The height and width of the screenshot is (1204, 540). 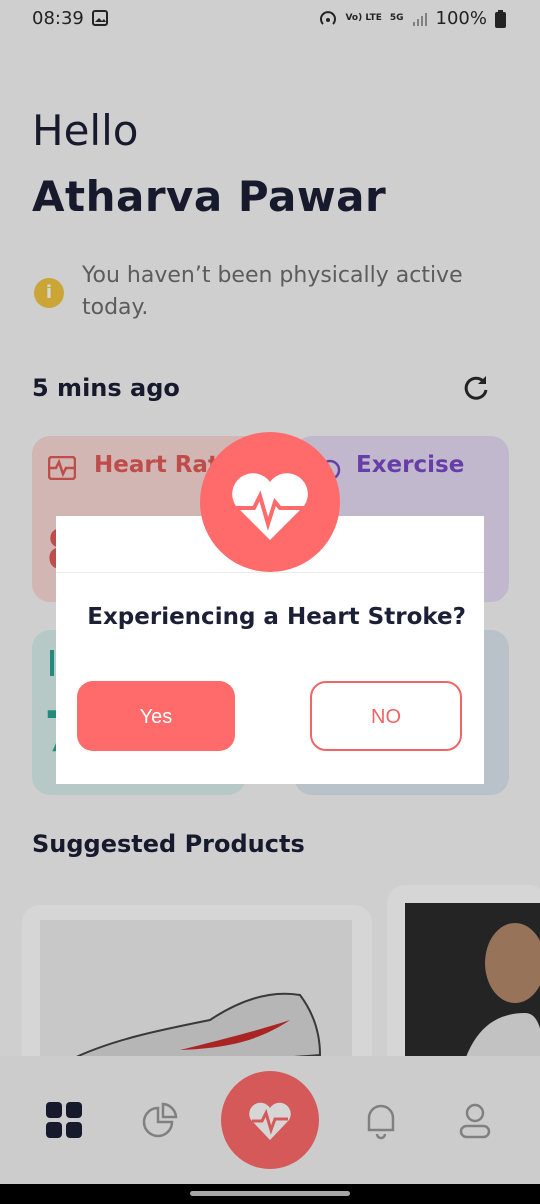 What do you see at coordinates (386, 716) in the screenshot?
I see `no-button: NO` at bounding box center [386, 716].